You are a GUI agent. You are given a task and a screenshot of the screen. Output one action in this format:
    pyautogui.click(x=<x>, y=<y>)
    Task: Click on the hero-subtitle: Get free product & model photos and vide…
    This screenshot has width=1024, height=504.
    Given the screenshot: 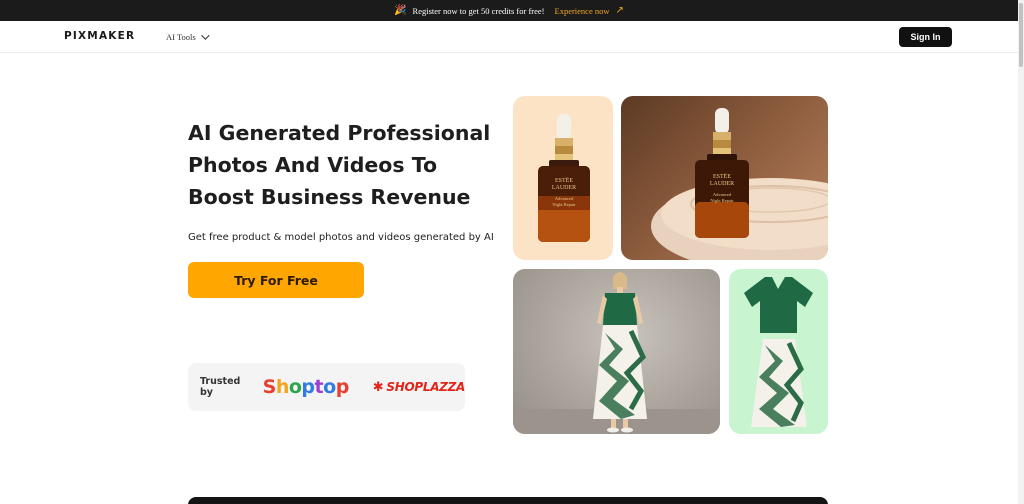 What is the action you would take?
    pyautogui.click(x=341, y=237)
    